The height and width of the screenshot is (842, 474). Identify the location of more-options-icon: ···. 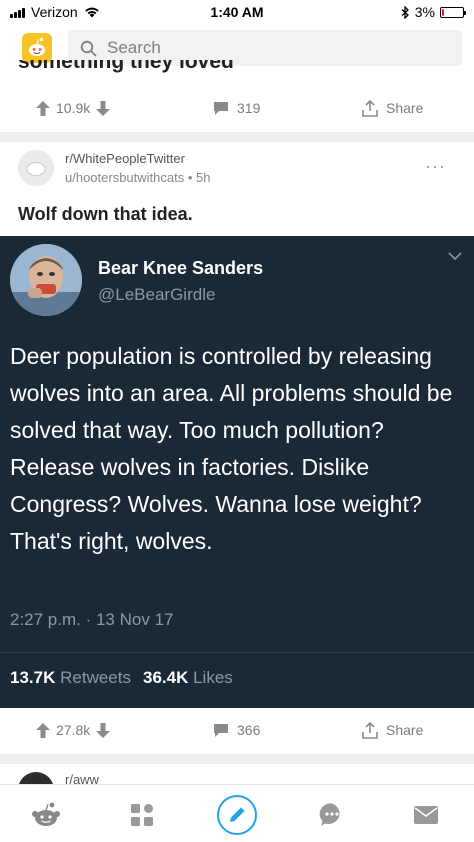
(435, 166).